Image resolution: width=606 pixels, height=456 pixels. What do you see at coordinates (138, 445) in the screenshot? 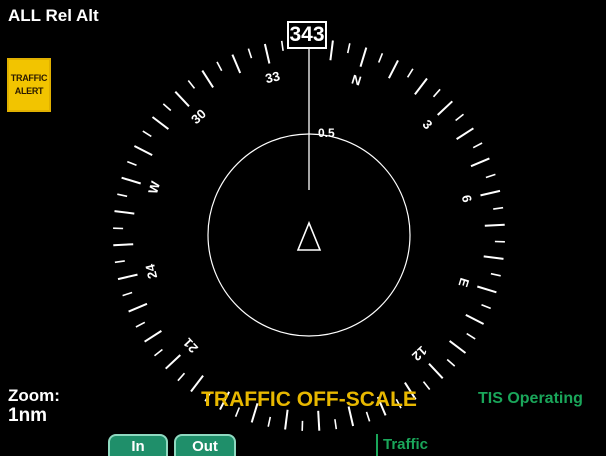
I see `zoom-in-softkey: In` at bounding box center [138, 445].